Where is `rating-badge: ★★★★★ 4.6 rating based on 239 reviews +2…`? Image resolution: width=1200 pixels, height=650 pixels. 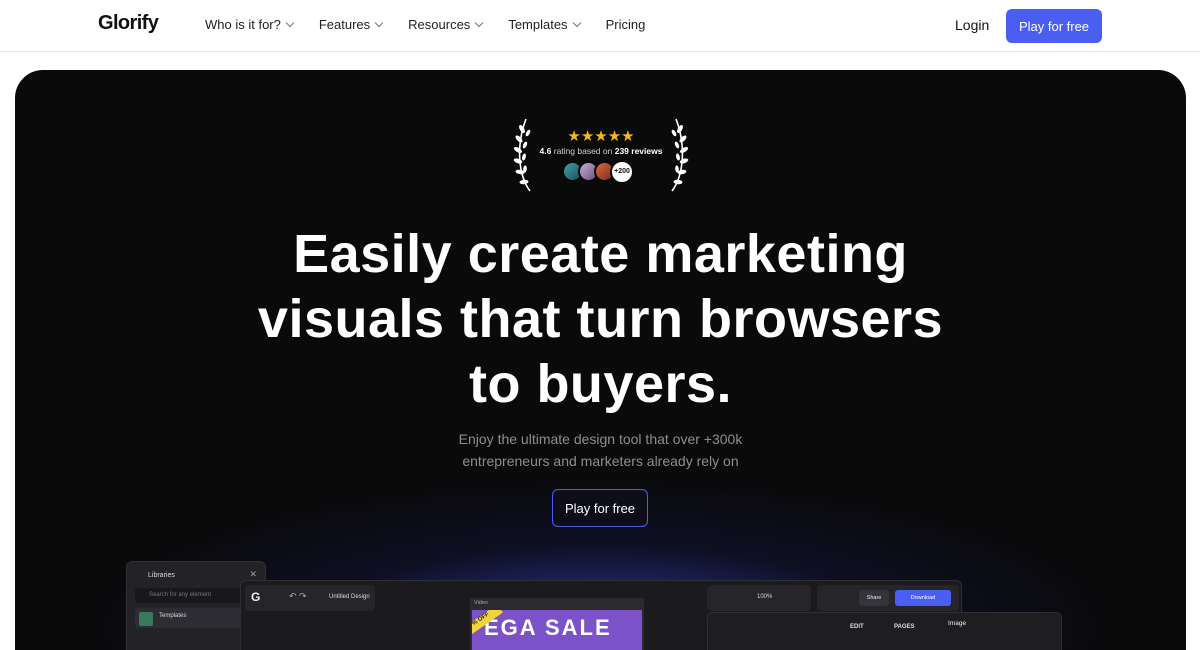
rating-badge: ★★★★★ 4.6 rating based on 239 reviews +2… is located at coordinates (601, 155).